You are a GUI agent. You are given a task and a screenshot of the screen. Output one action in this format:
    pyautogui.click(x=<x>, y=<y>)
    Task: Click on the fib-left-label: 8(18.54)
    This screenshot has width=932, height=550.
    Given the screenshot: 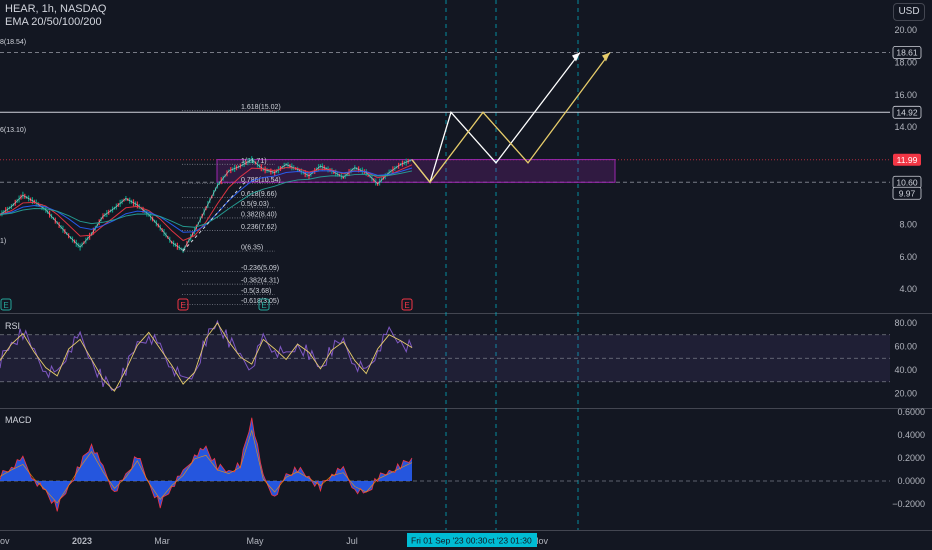 What is the action you would take?
    pyautogui.click(x=13, y=42)
    